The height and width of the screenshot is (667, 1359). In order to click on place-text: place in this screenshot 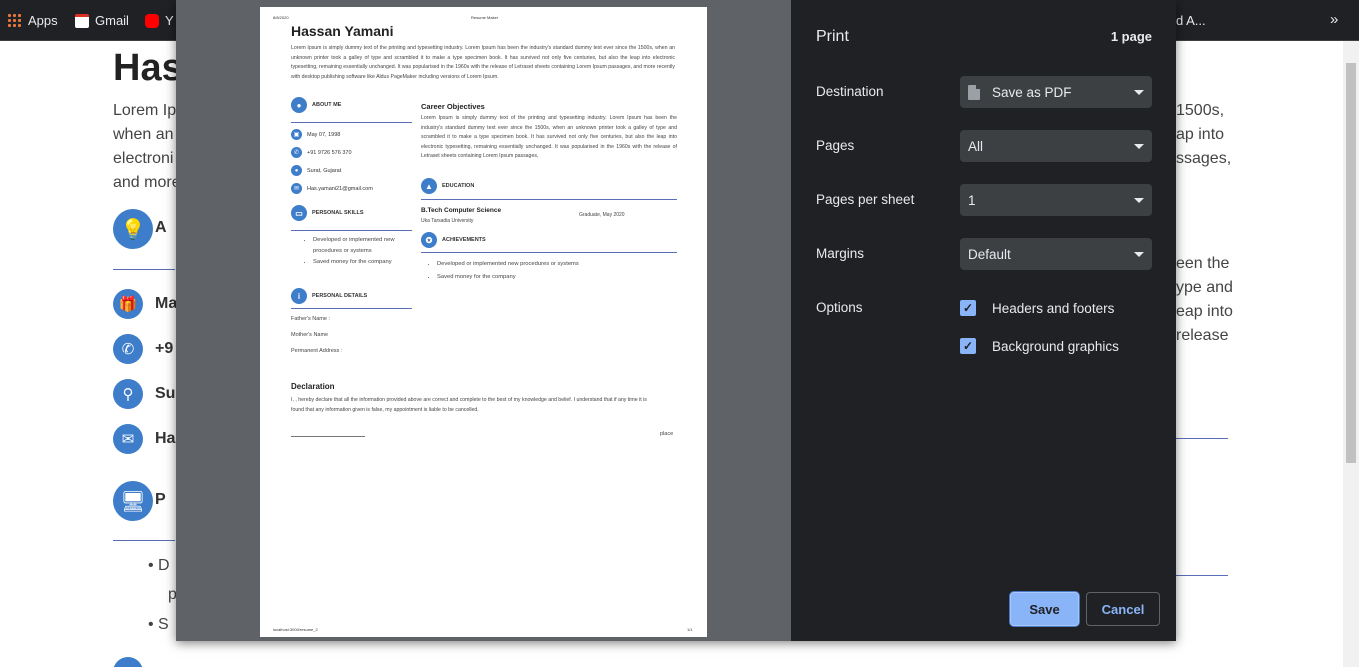, I will do `click(667, 434)`.